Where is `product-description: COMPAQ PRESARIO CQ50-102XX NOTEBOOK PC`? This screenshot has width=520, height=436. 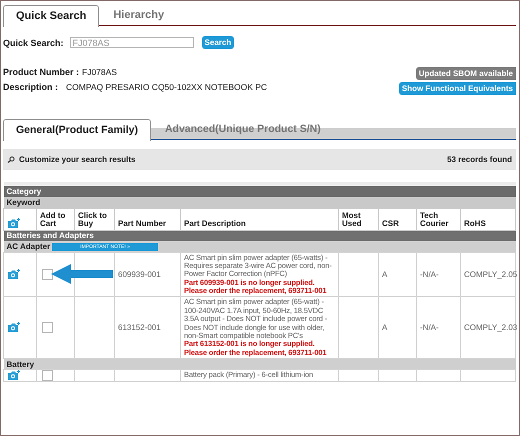
product-description: COMPAQ PRESARIO CQ50-102XX NOTEBOOK PC is located at coordinates (167, 87).